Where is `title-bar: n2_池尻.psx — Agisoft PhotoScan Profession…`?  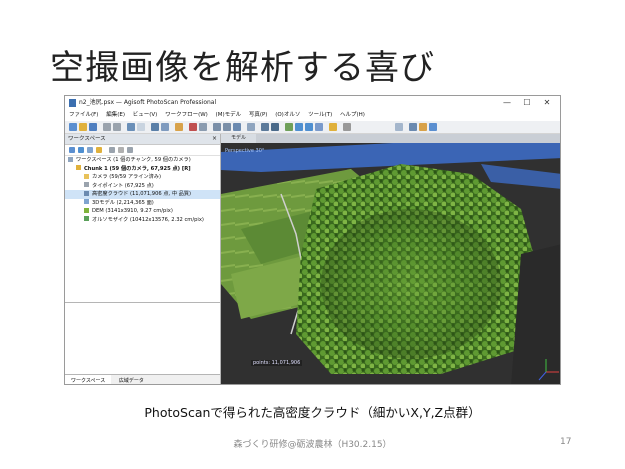 title-bar: n2_池尻.psx — Agisoft PhotoScan Profession… is located at coordinates (312, 103).